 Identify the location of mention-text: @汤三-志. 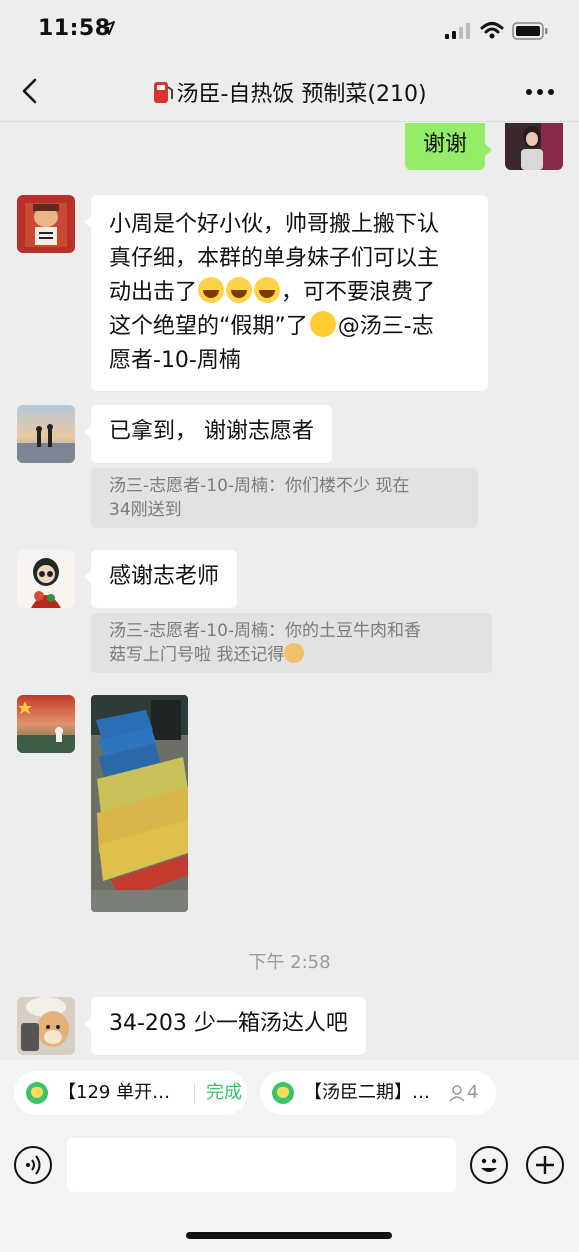
(385, 326).